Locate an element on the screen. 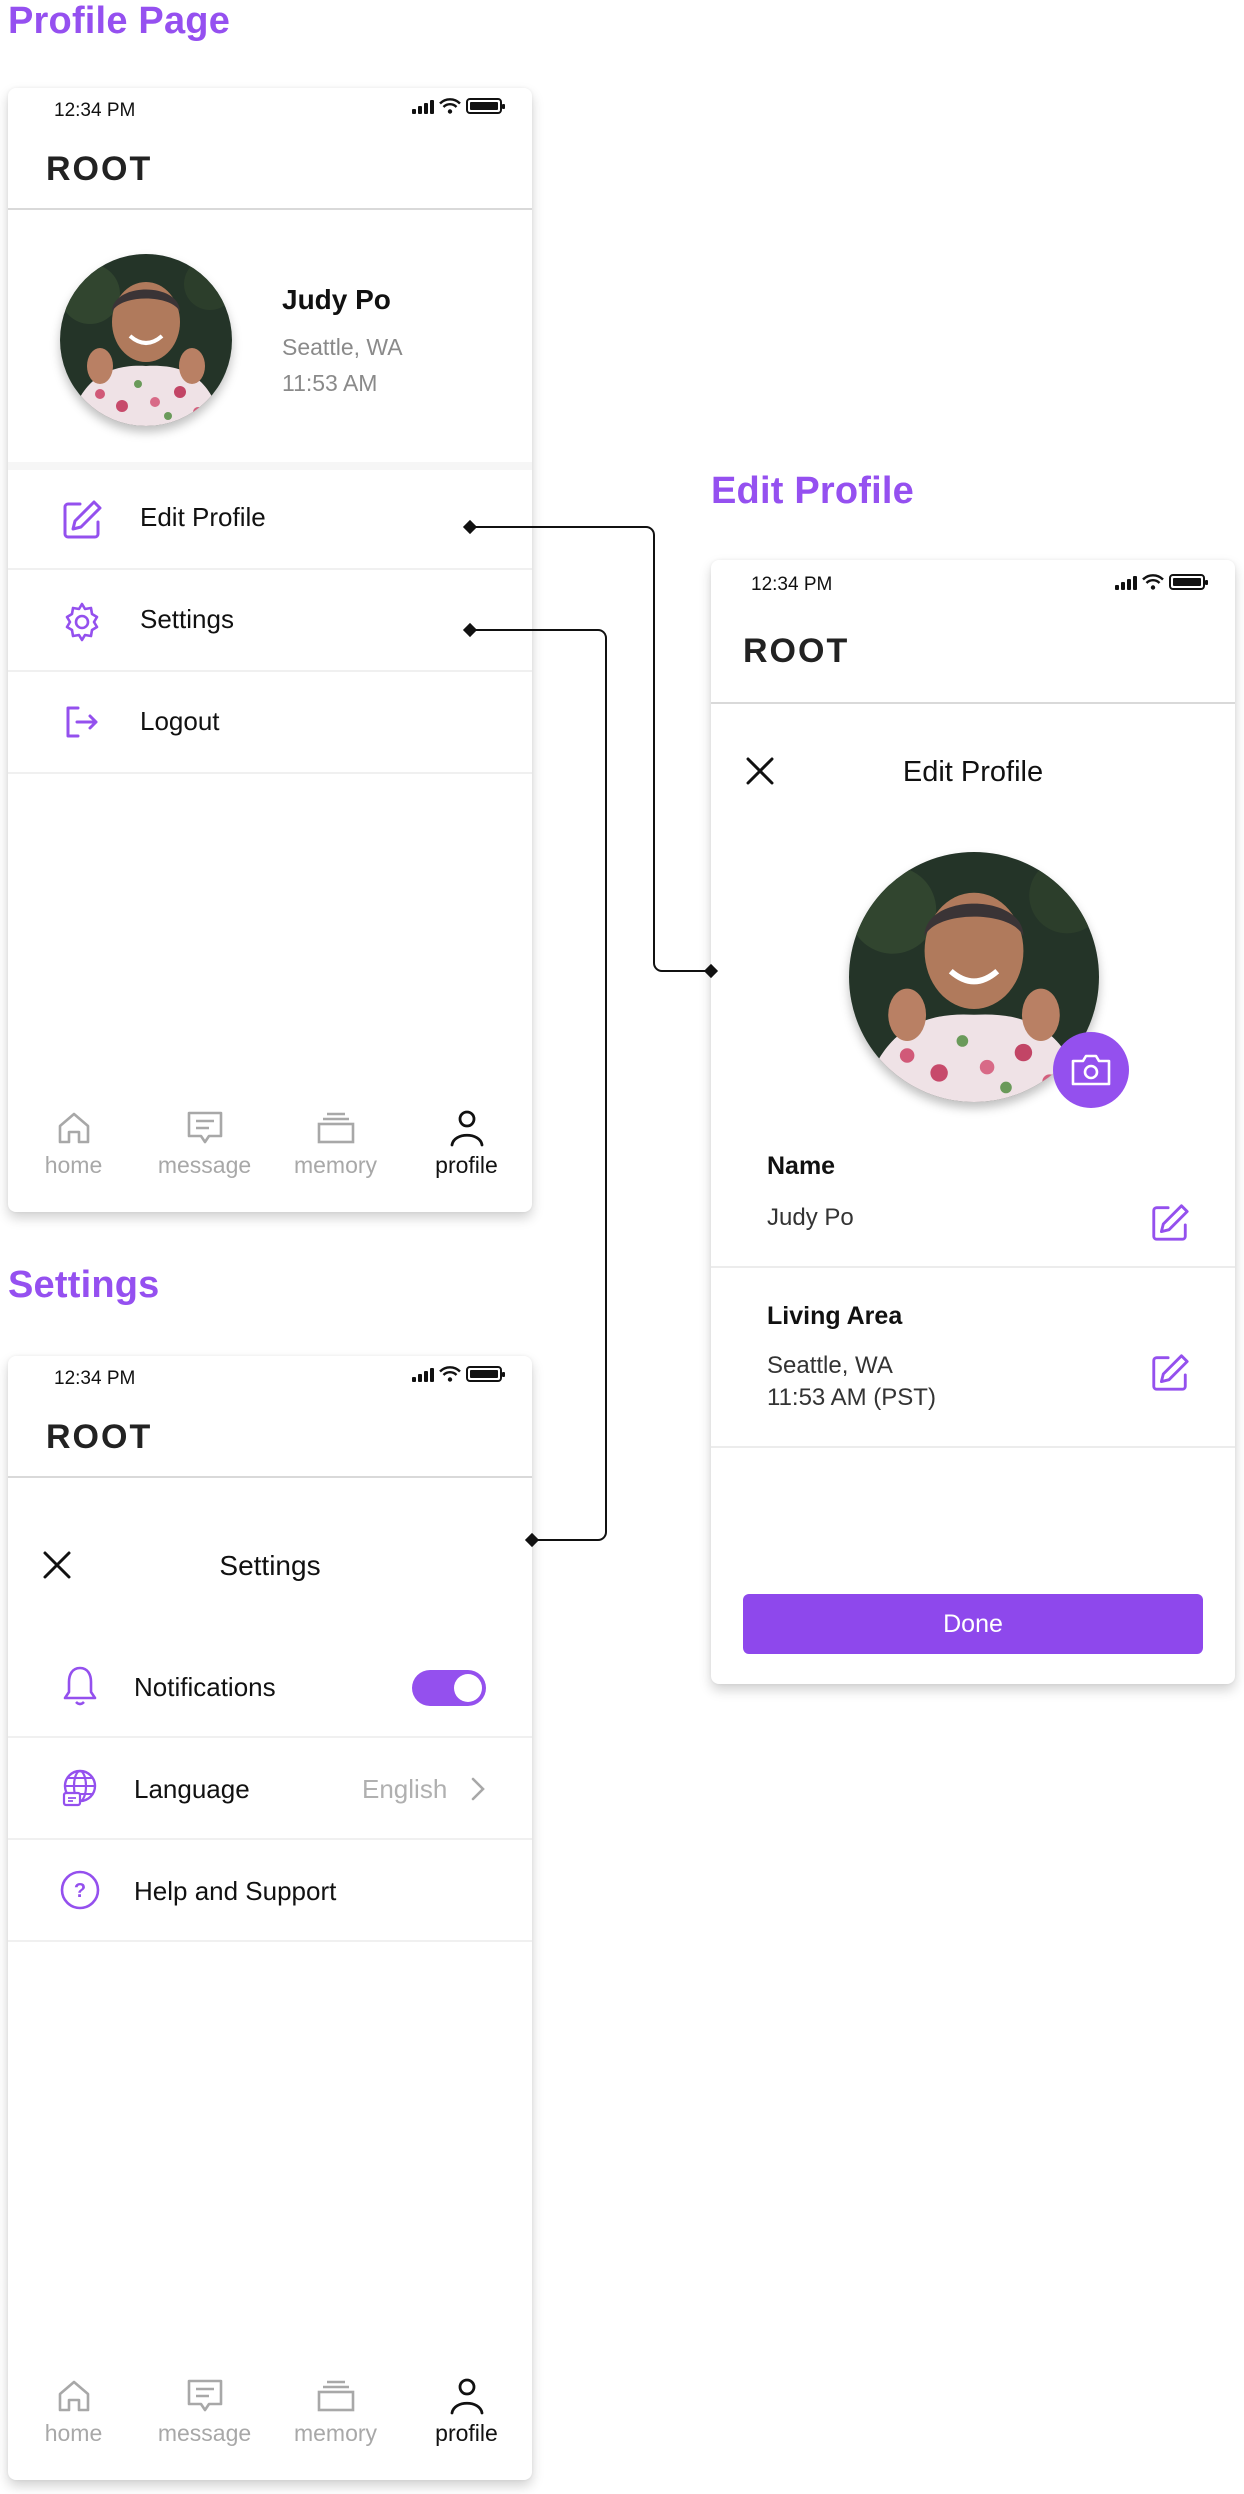  settings-item-notifications: Notifications is located at coordinates (270, 1688).